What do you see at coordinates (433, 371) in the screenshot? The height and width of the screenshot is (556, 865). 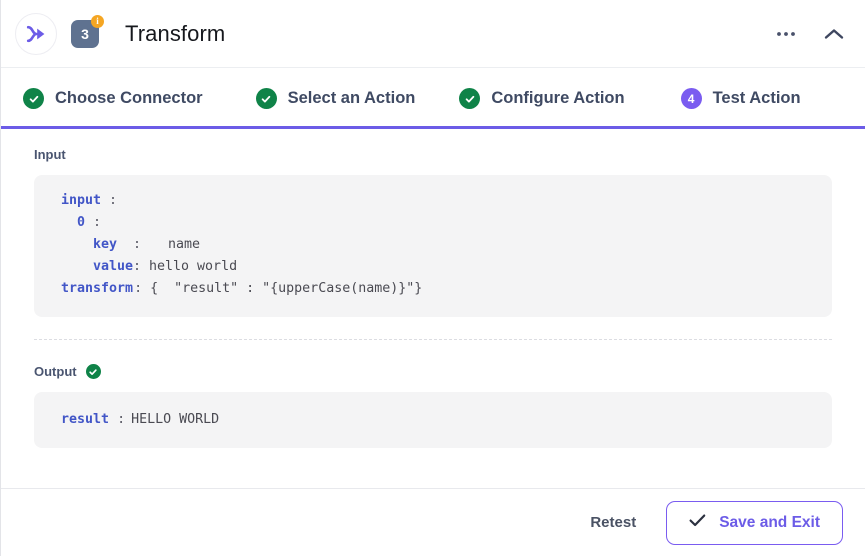 I see `output-section-label: Output` at bounding box center [433, 371].